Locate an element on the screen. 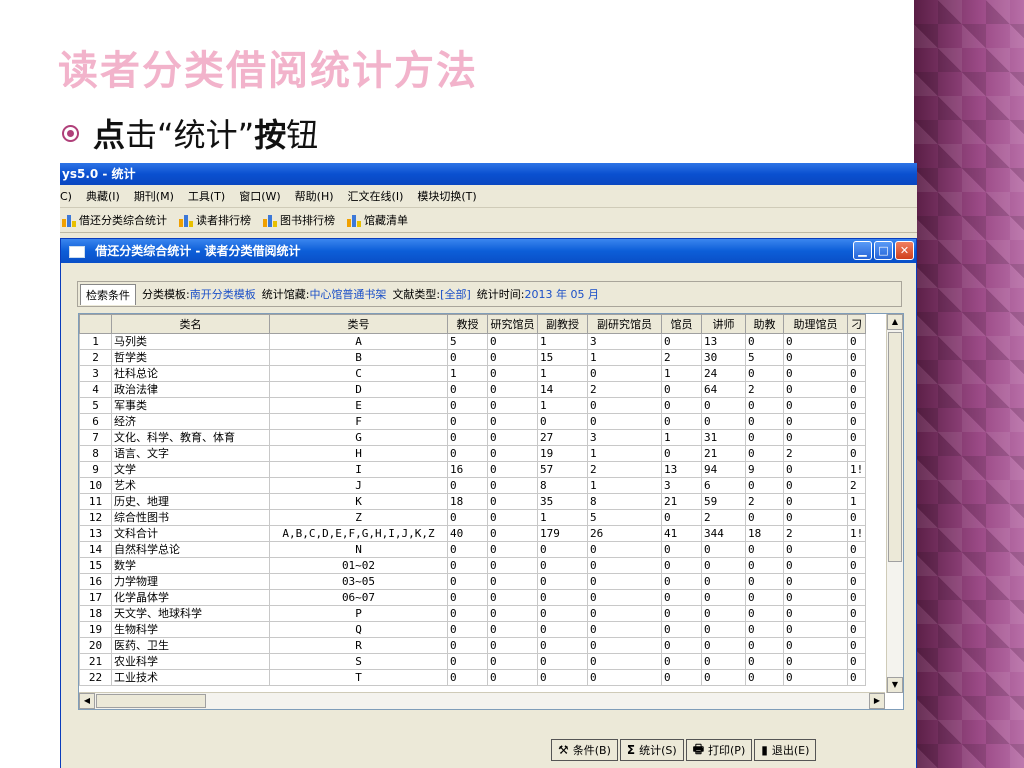 This screenshot has width=1024, height=768. table-cell: 20 is located at coordinates (95, 645).